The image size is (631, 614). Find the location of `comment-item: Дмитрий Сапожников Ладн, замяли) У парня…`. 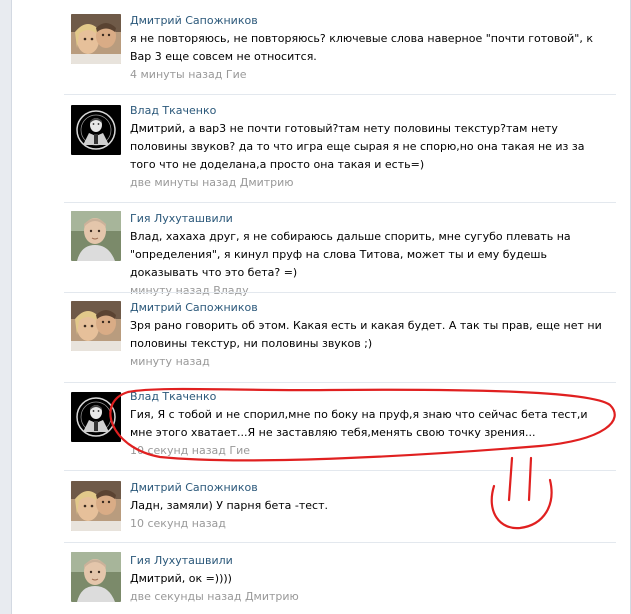

comment-item: Дмитрий Сапожников Ладн, замяли) У парня… is located at coordinates (340, 504).